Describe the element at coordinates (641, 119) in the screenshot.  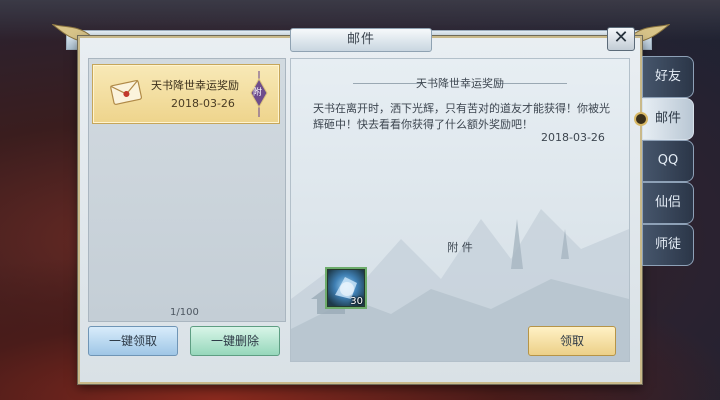
I see `active-tab-marker-icon` at that location.